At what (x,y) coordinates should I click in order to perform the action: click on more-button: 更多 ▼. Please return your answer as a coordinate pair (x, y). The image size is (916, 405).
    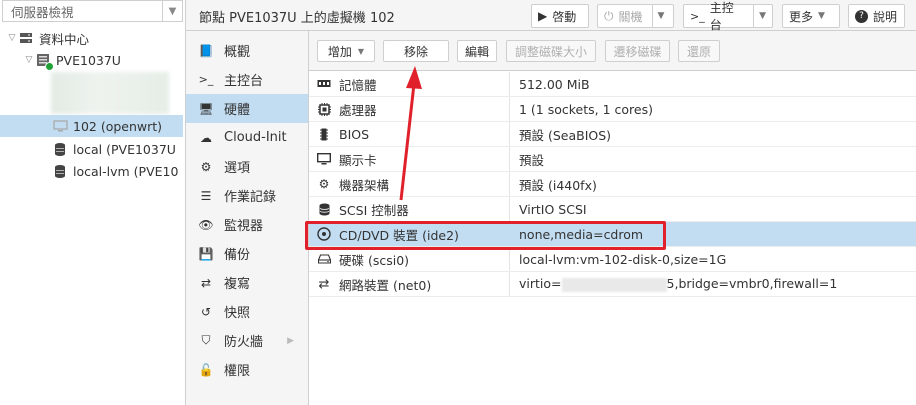
    Looking at the image, I should click on (811, 16).